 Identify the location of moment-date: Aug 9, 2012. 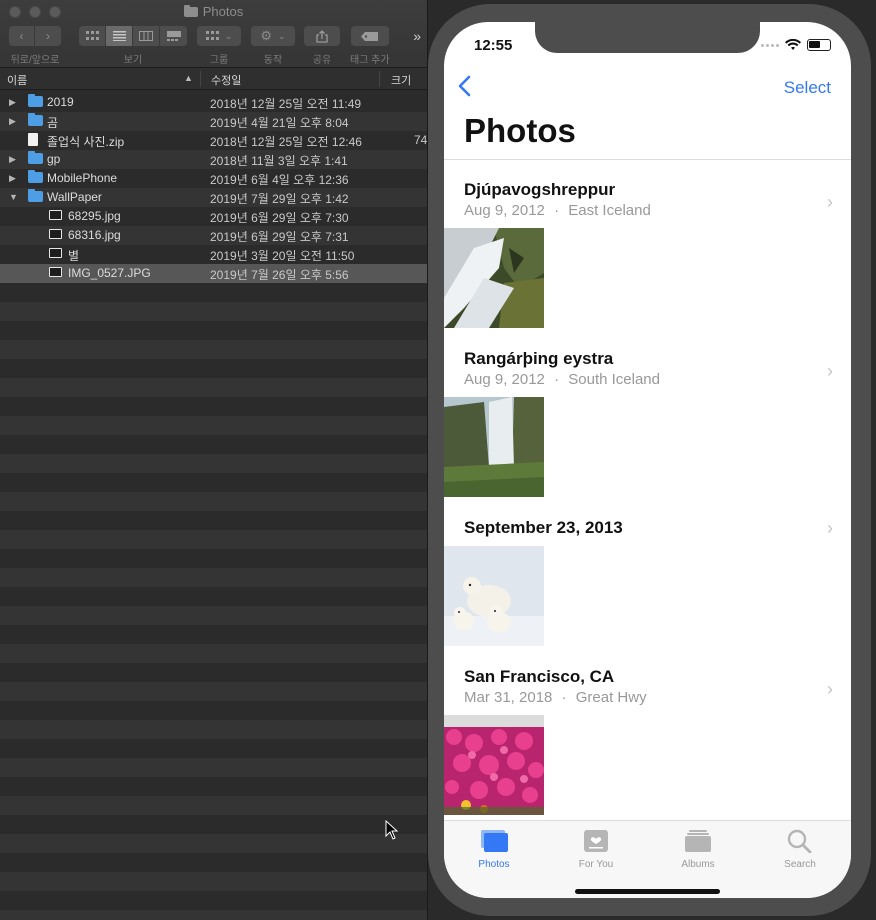
(504, 210).